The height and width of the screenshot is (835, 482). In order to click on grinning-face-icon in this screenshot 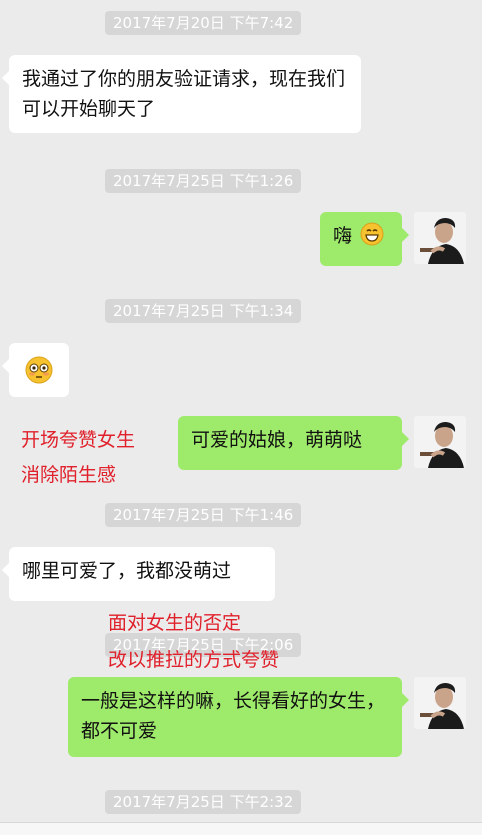, I will do `click(372, 234)`.